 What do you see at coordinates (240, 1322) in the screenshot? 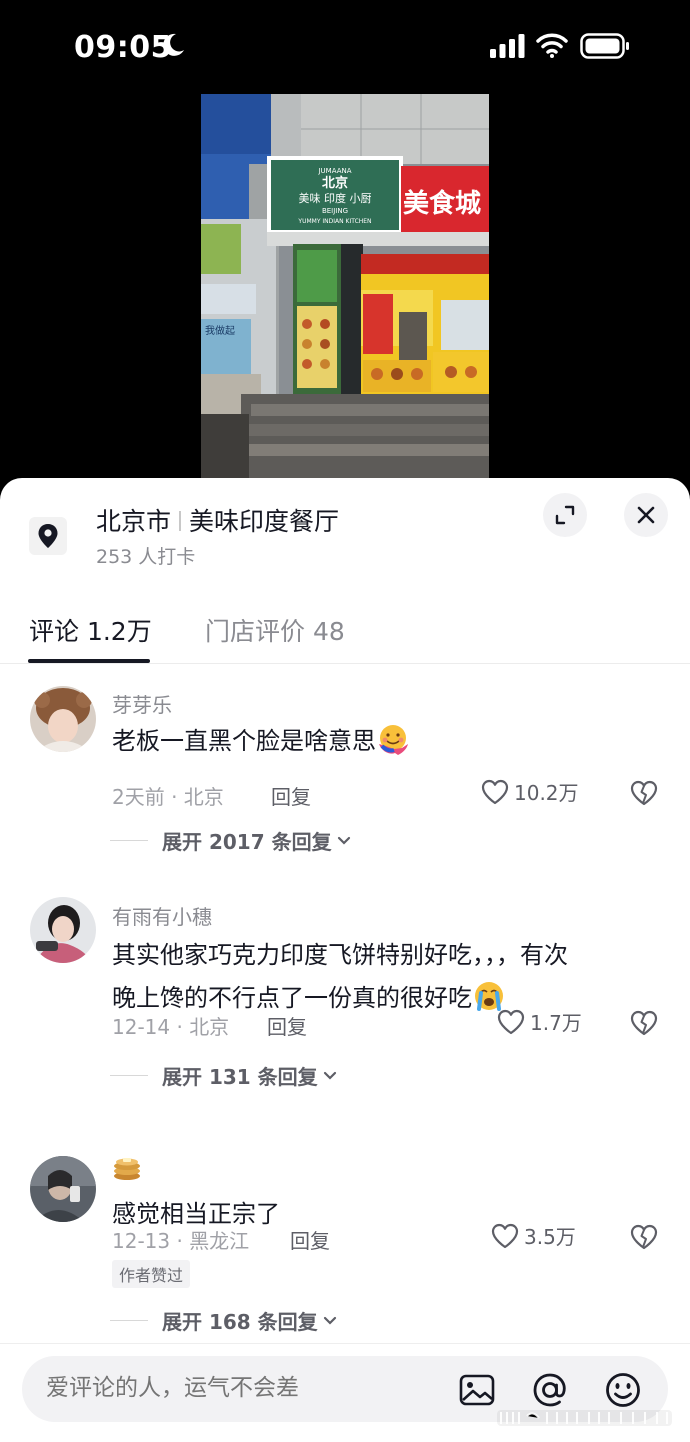
I see `expand-replies-label: 展开 168 条回复` at bounding box center [240, 1322].